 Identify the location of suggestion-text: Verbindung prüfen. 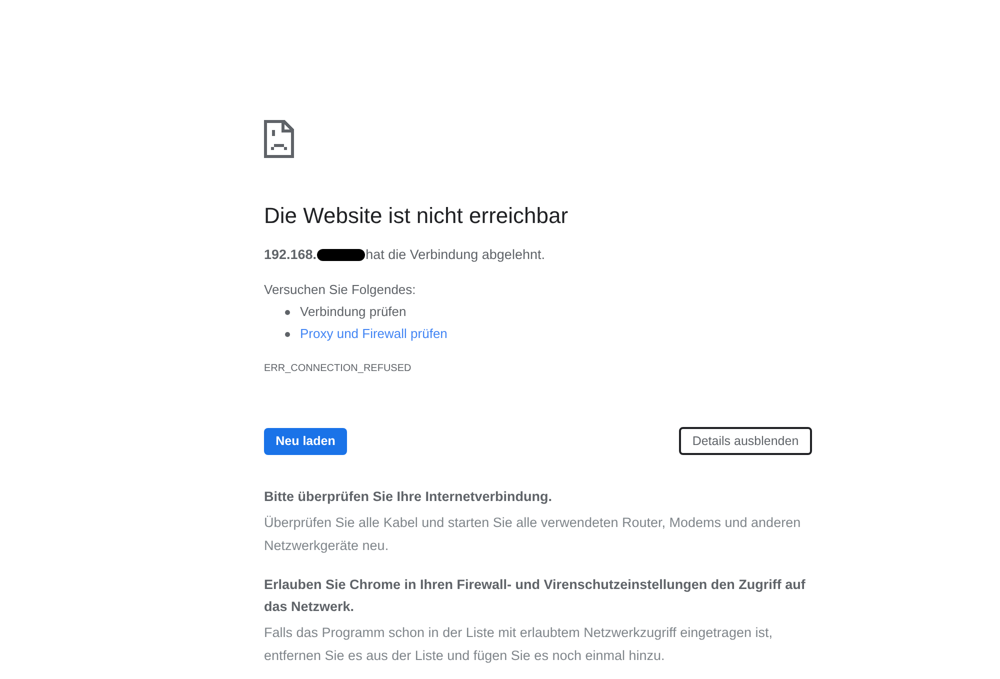
(353, 312).